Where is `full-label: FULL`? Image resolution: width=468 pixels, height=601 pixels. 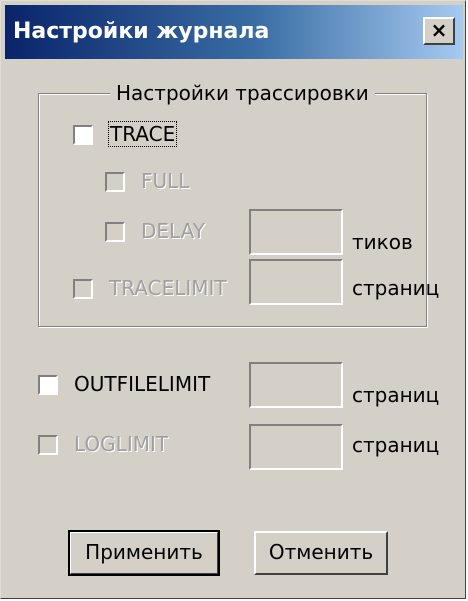
full-label: FULL is located at coordinates (165, 181).